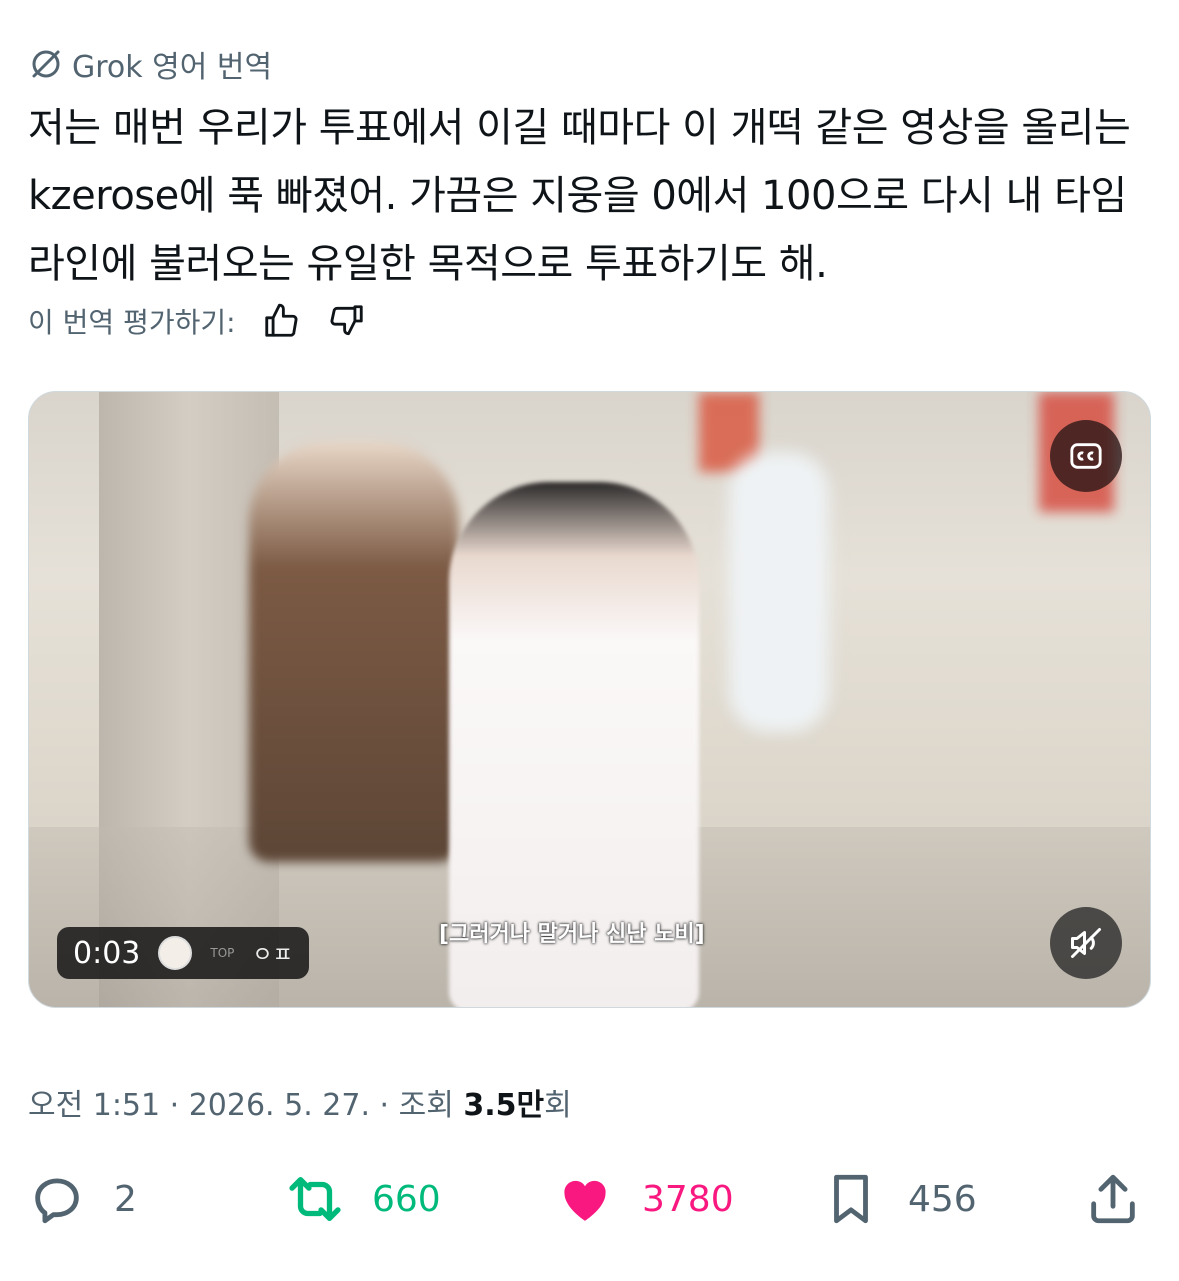 Image resolution: width=1179 pixels, height=1281 pixels. What do you see at coordinates (779, 592) in the screenshot?
I see `video-frame-bg` at bounding box center [779, 592].